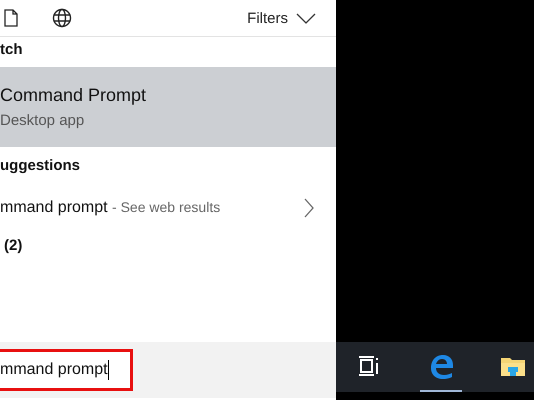 The width and height of the screenshot is (534, 400). Describe the element at coordinates (369, 366) in the screenshot. I see `task-view-icon` at that location.